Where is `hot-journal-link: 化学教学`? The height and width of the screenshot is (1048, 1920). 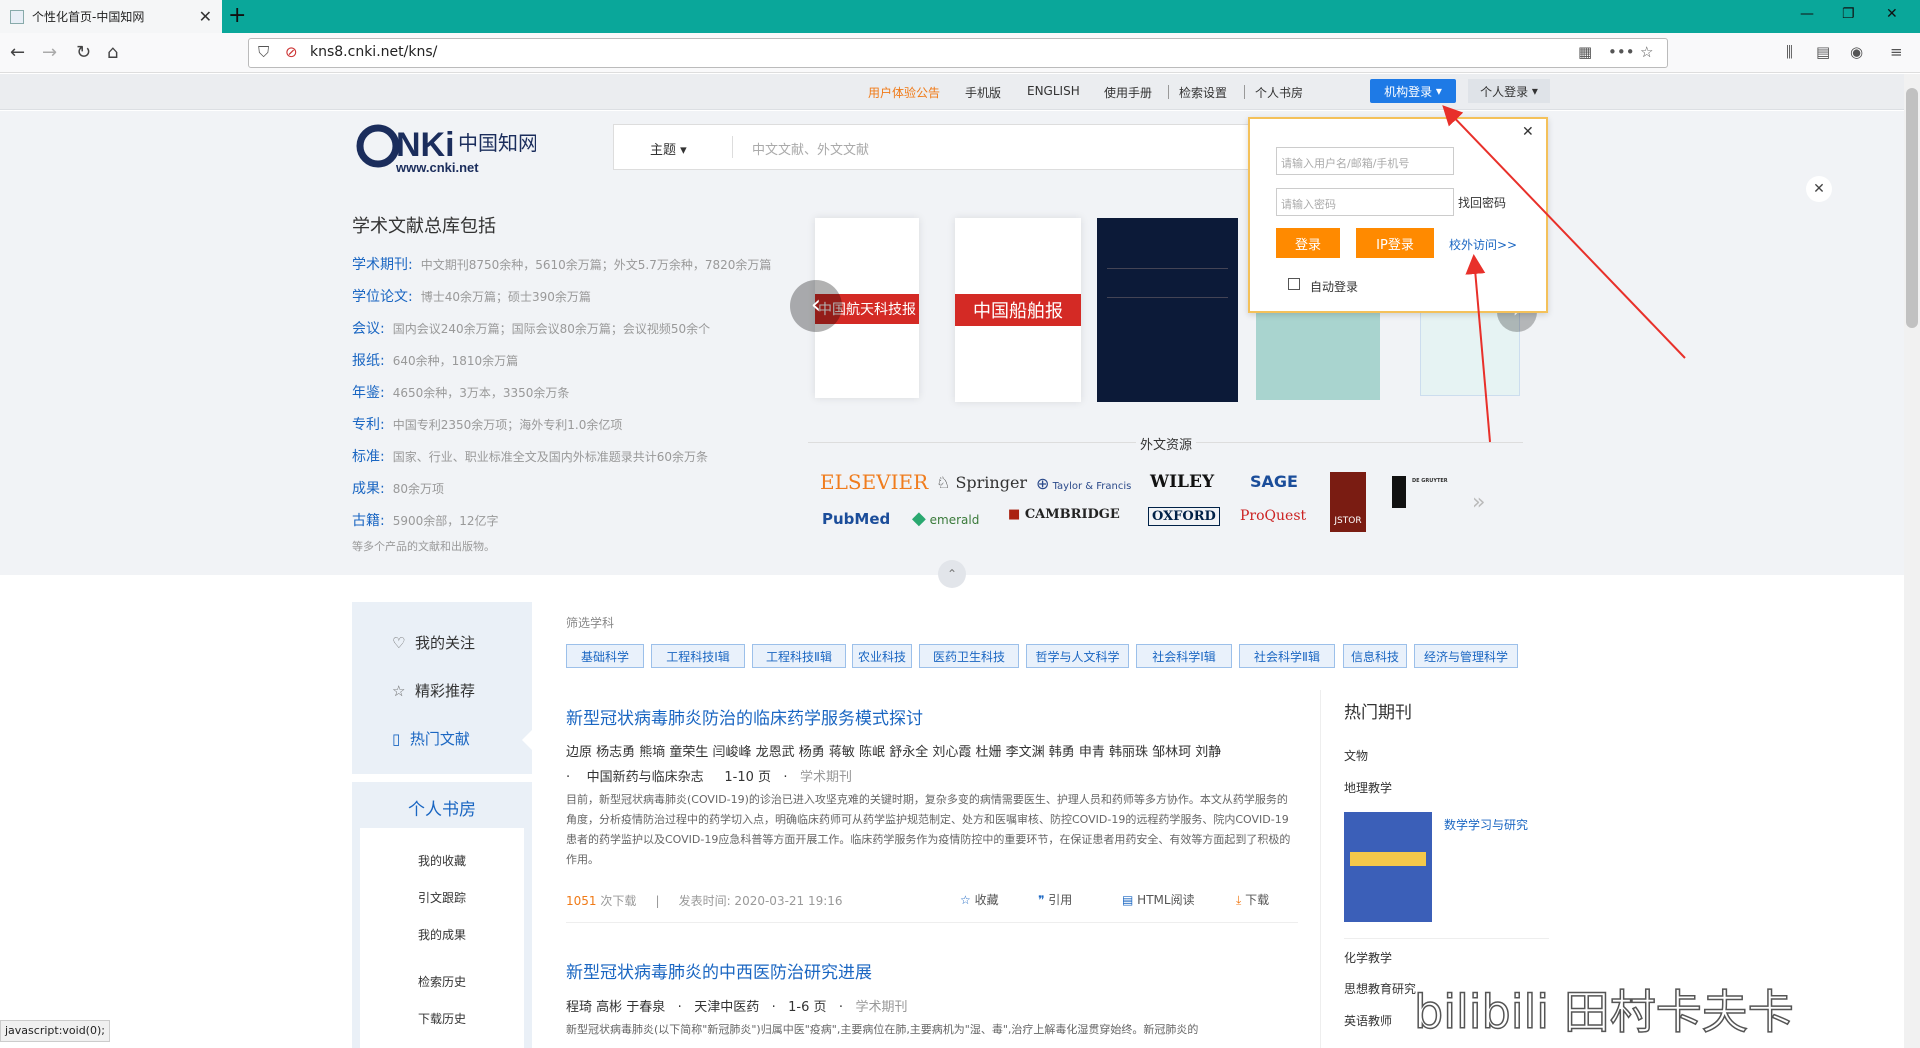
hot-journal-link: 化学教学 is located at coordinates (1368, 957).